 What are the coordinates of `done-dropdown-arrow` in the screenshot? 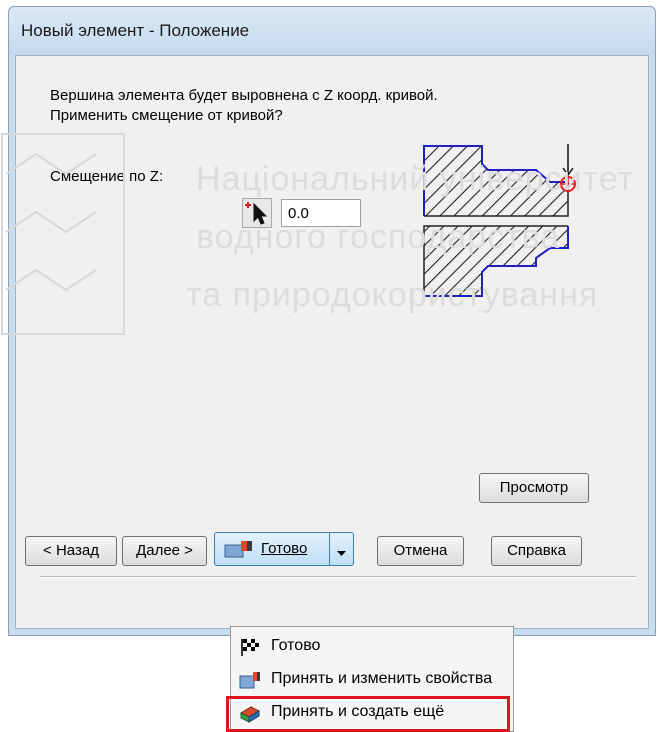 It's located at (341, 549).